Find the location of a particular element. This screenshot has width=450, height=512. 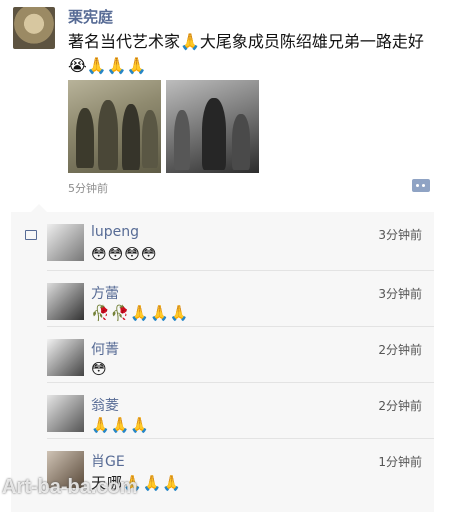

more-actions-button is located at coordinates (421, 185).